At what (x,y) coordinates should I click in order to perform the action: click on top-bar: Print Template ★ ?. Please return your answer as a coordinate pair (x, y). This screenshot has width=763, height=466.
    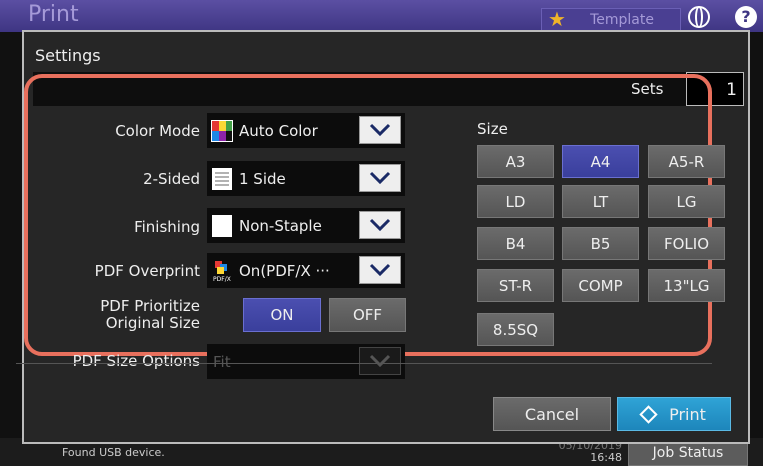
    Looking at the image, I should click on (381, 16).